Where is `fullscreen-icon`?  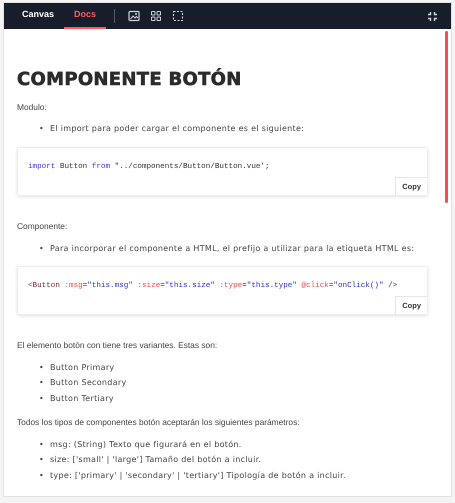 fullscreen-icon is located at coordinates (432, 16).